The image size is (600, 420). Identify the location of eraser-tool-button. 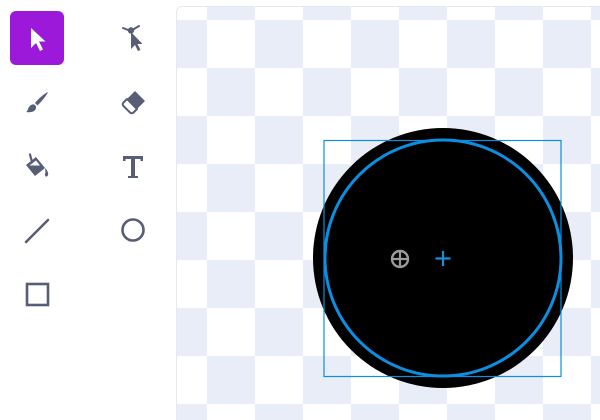
(133, 102).